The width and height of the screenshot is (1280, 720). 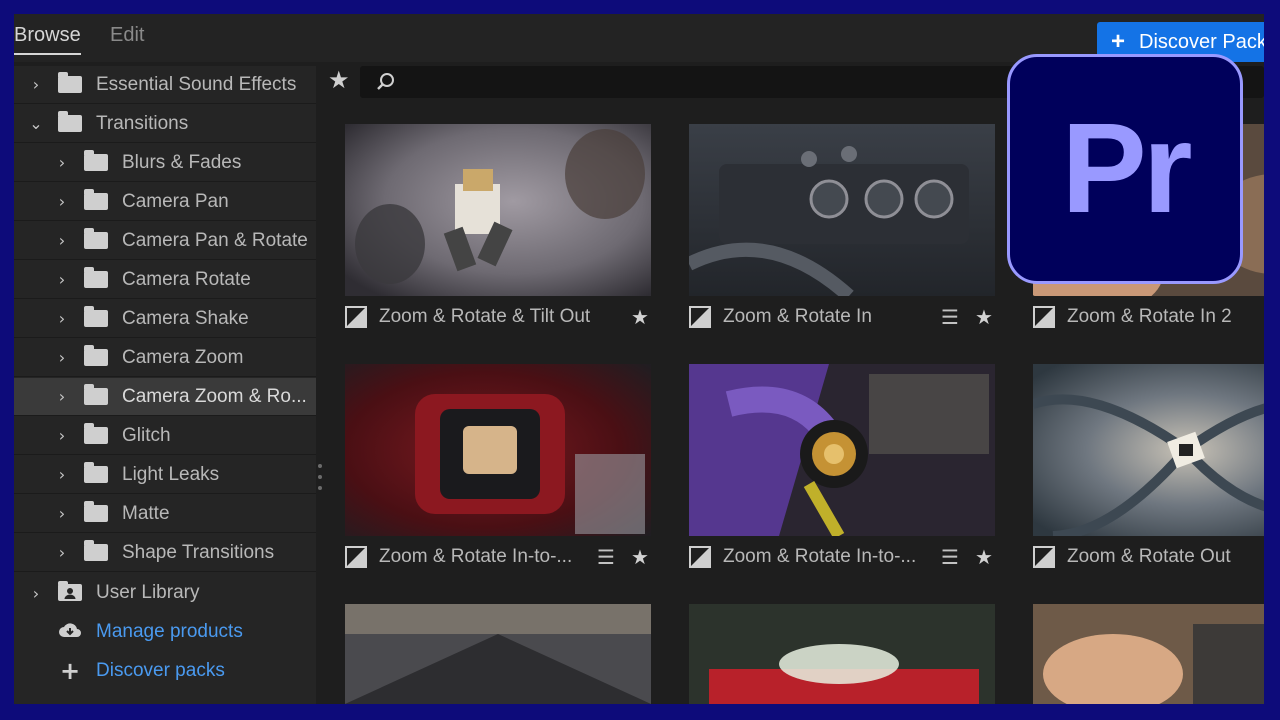 I want to click on sidebar-item-label: Essential Sound Effects, so click(x=196, y=84).